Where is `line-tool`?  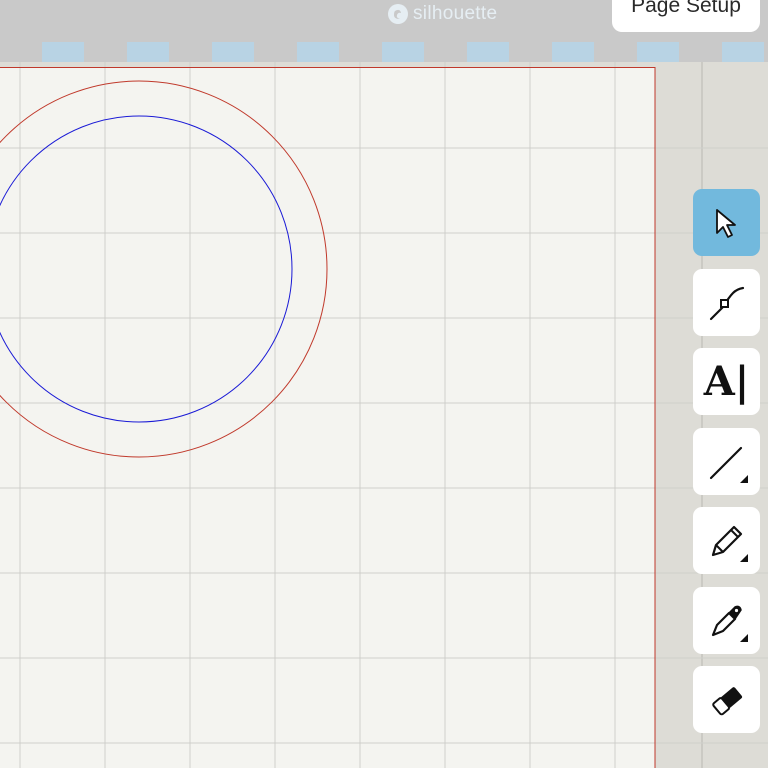 line-tool is located at coordinates (726, 461).